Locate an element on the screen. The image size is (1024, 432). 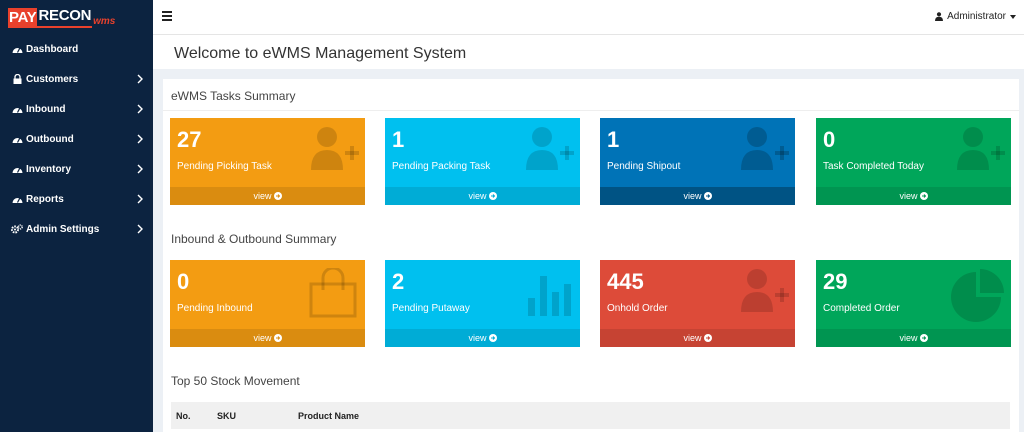
card-label: Pending Shipout is located at coordinates (644, 166).